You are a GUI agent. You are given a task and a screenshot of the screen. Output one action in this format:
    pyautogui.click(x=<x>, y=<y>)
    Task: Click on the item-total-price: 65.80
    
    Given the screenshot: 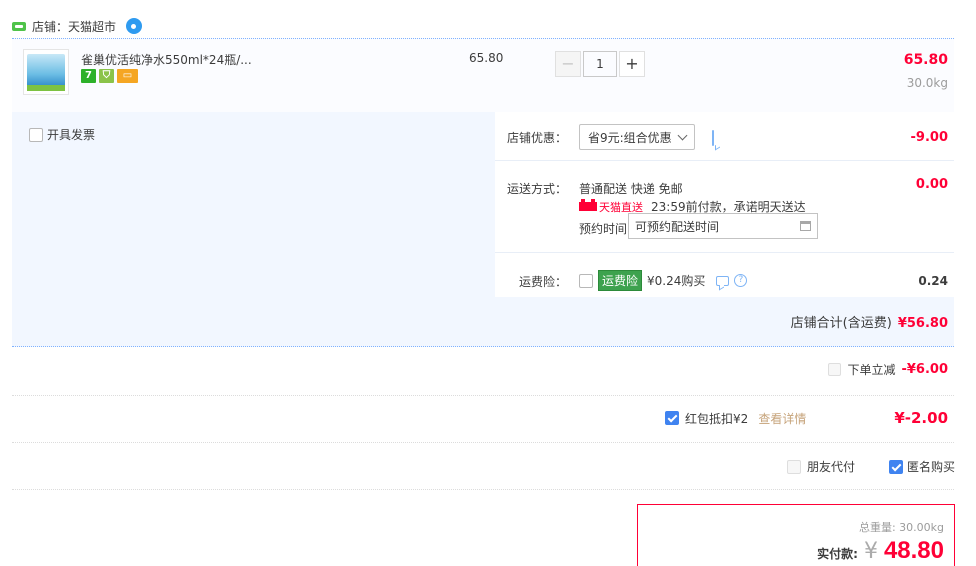 What is the action you would take?
    pyautogui.click(x=925, y=60)
    